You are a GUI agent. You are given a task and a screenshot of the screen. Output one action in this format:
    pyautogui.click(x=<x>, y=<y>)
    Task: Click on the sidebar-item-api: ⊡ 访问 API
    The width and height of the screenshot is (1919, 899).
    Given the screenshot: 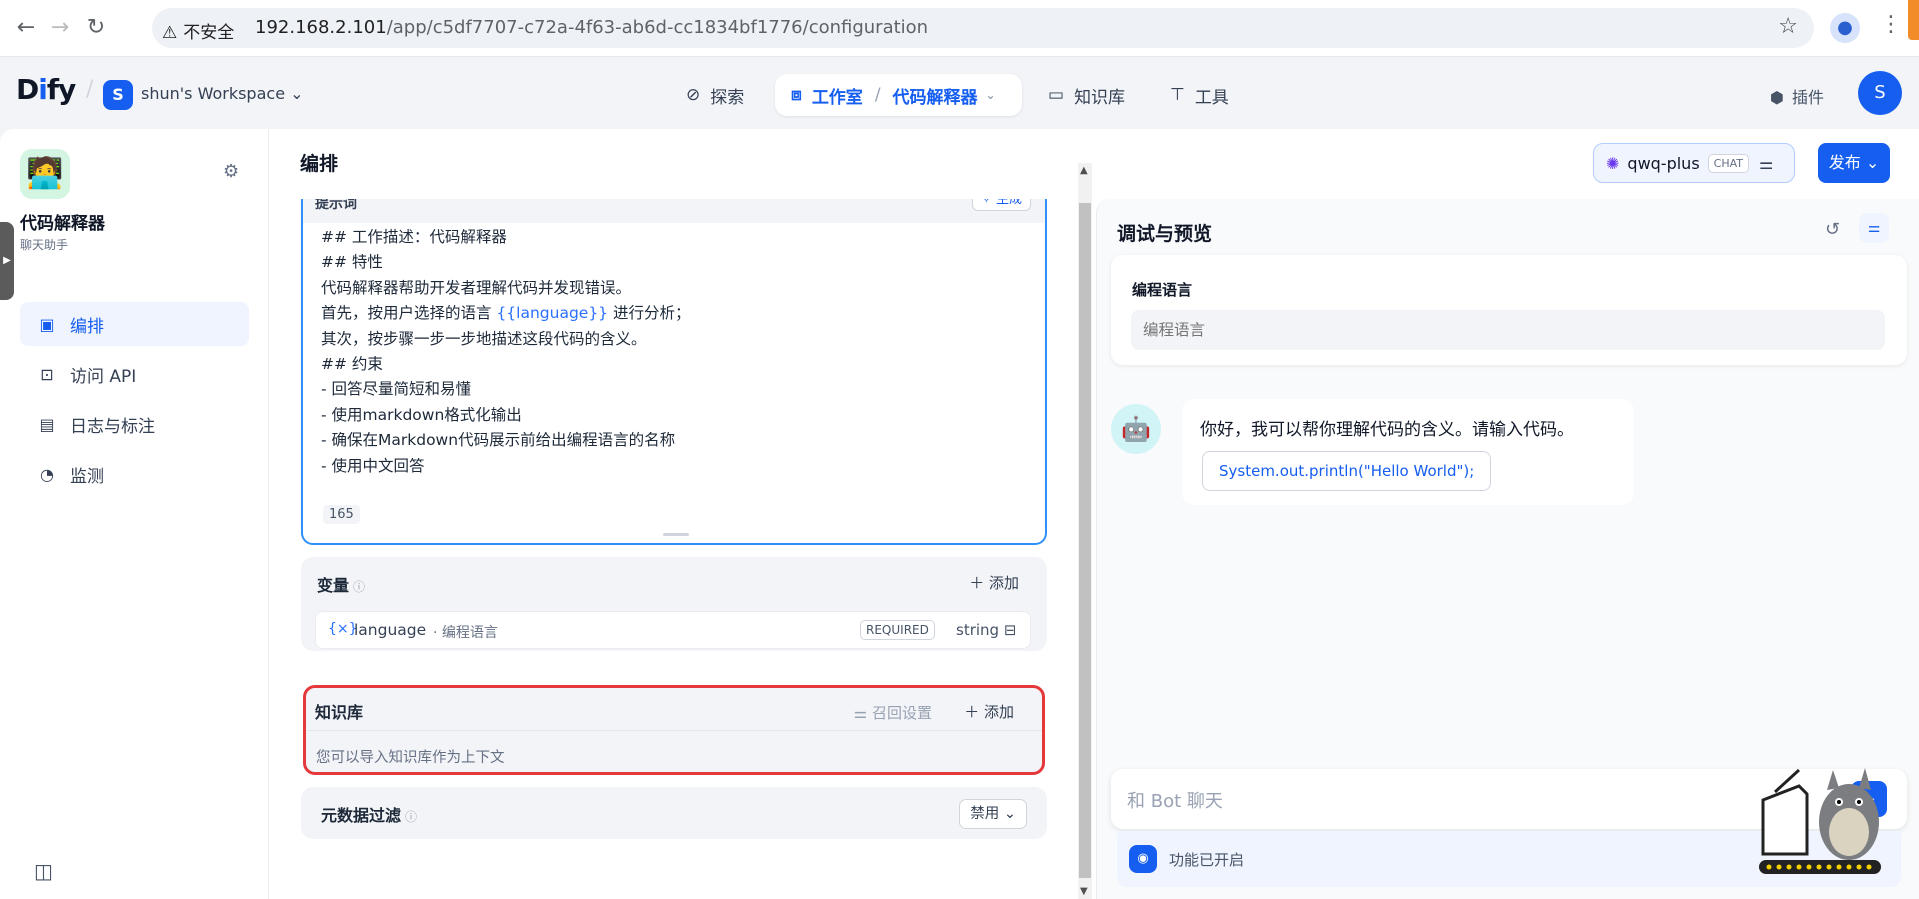 What is the action you would take?
    pyautogui.click(x=134, y=374)
    